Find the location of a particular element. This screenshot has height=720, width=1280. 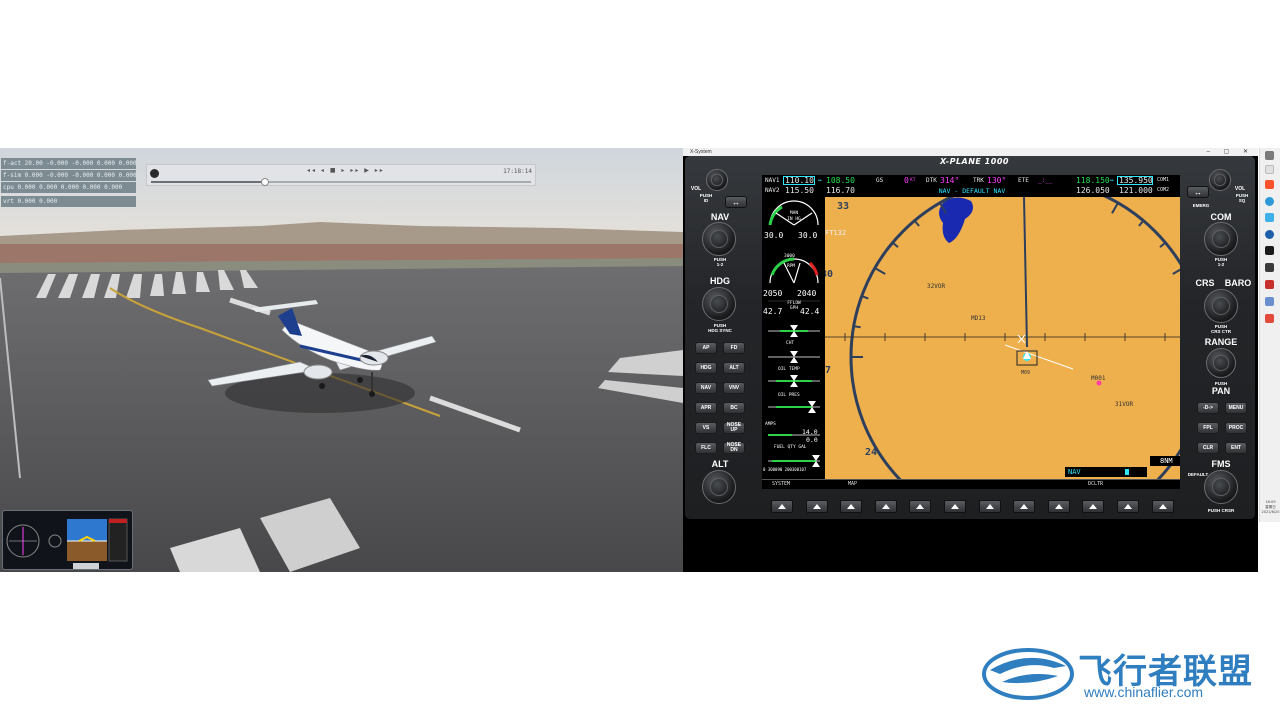

rpm-left-value: 2050 is located at coordinates (773, 293).